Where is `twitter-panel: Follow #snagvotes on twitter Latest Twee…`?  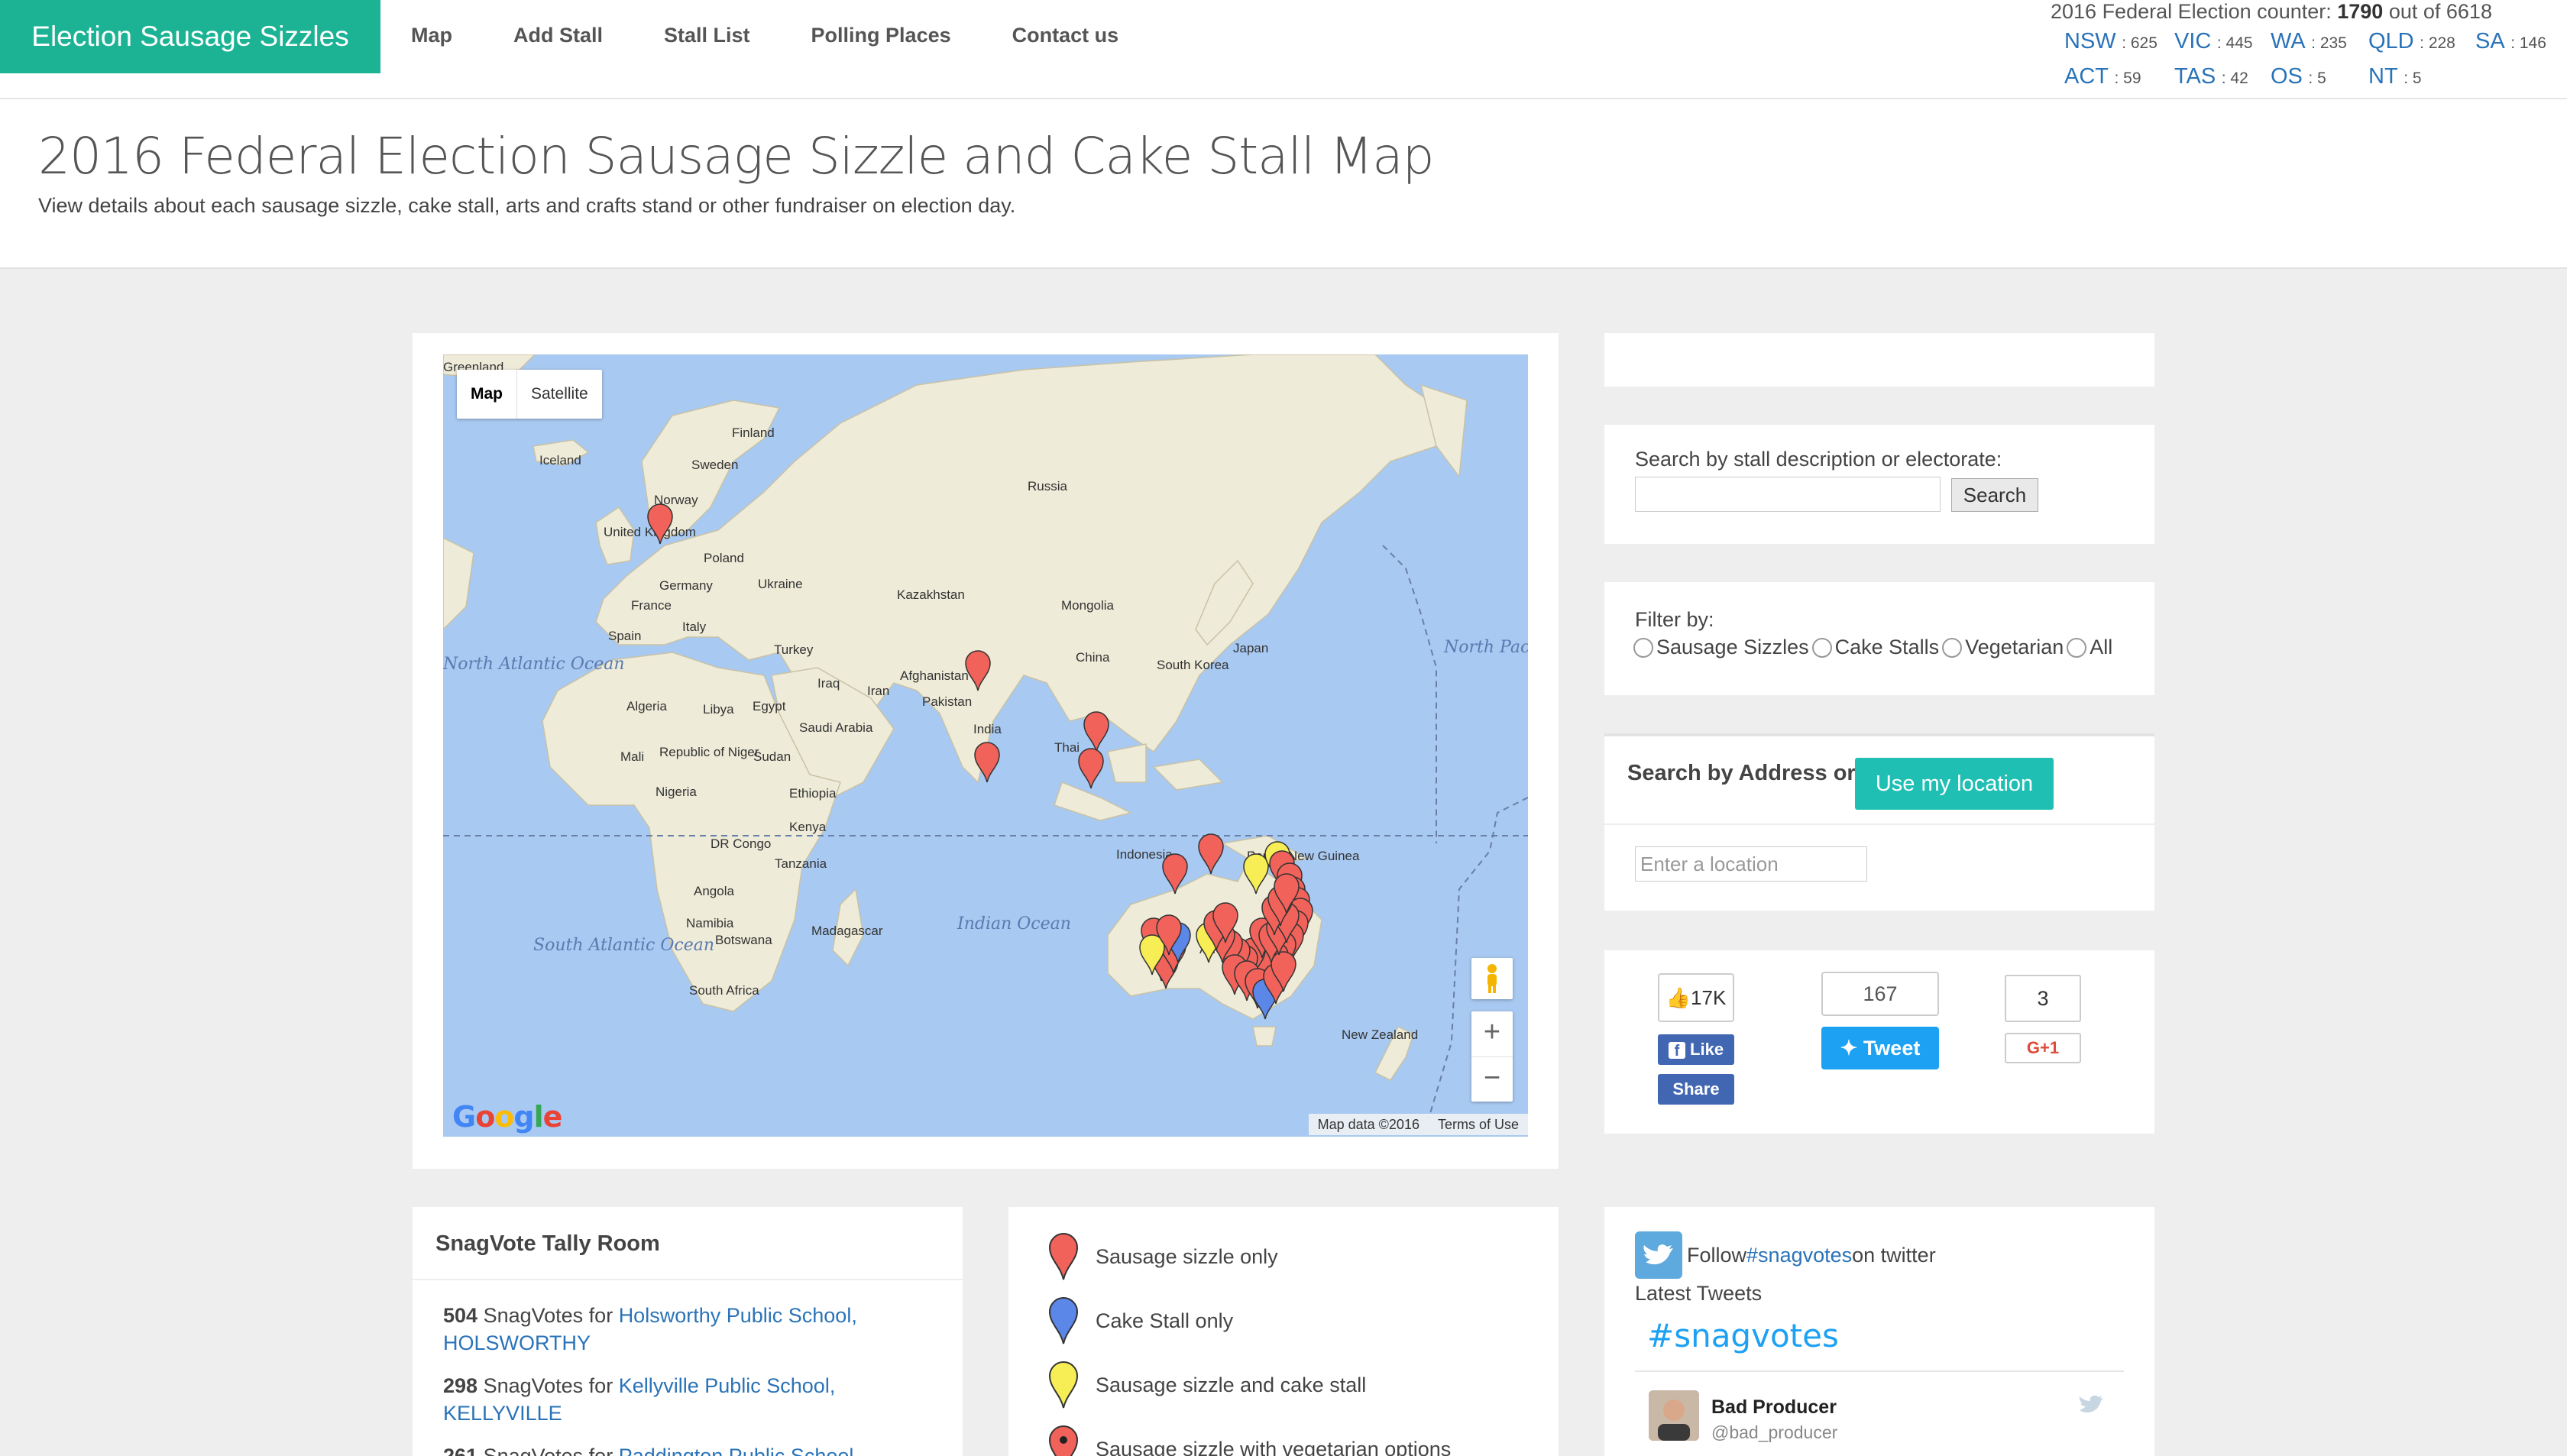 twitter-panel: Follow #snagvotes on twitter Latest Twee… is located at coordinates (1879, 1331).